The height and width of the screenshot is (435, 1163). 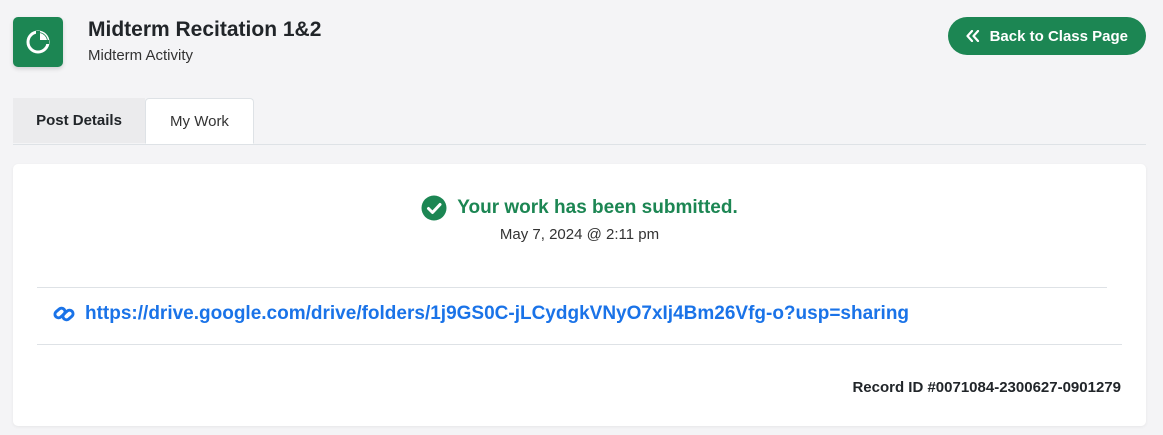 I want to click on page-title: Midterm Recitation 1&2, so click(x=205, y=29).